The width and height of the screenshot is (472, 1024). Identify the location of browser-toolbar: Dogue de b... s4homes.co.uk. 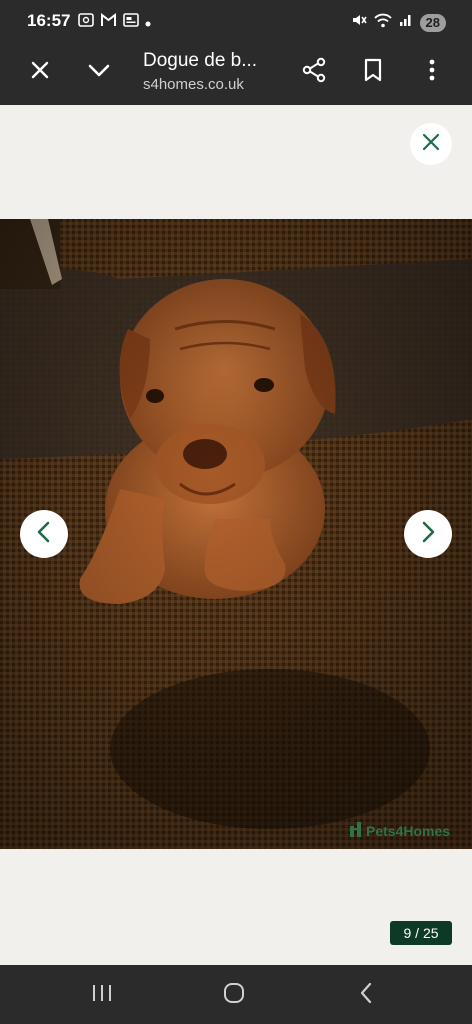
(236, 73).